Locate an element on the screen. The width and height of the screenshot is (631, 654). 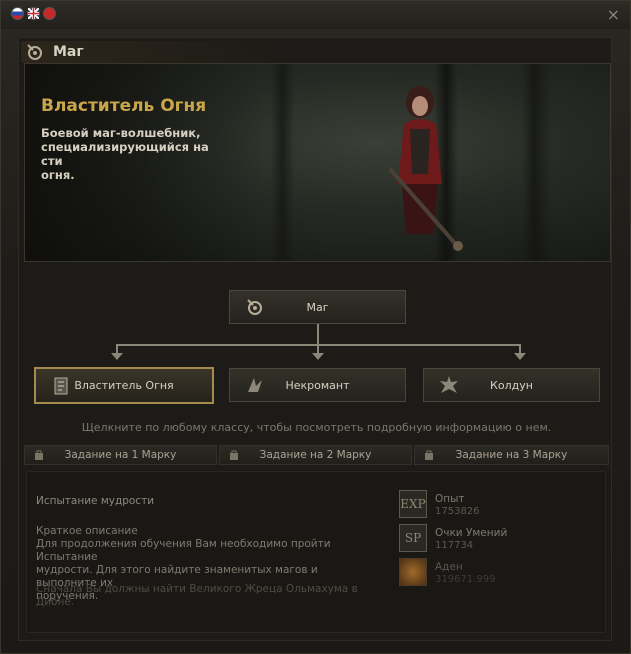
class-button-necromancer: Некромант is located at coordinates (317, 385).